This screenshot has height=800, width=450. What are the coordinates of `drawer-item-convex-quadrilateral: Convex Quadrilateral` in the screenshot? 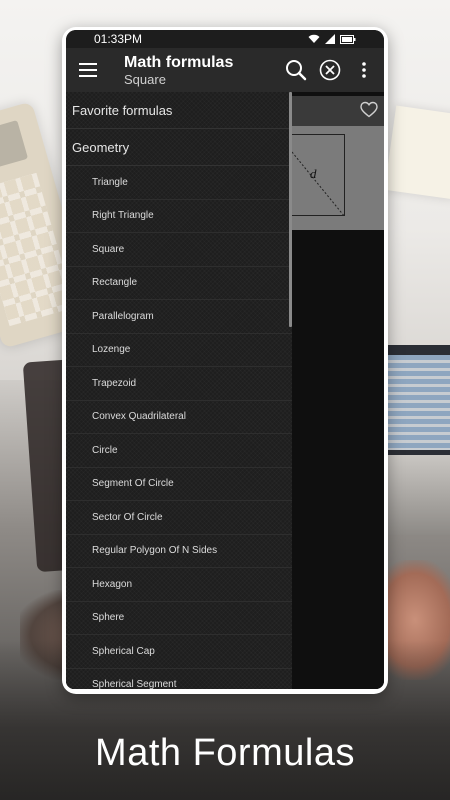 It's located at (179, 417).